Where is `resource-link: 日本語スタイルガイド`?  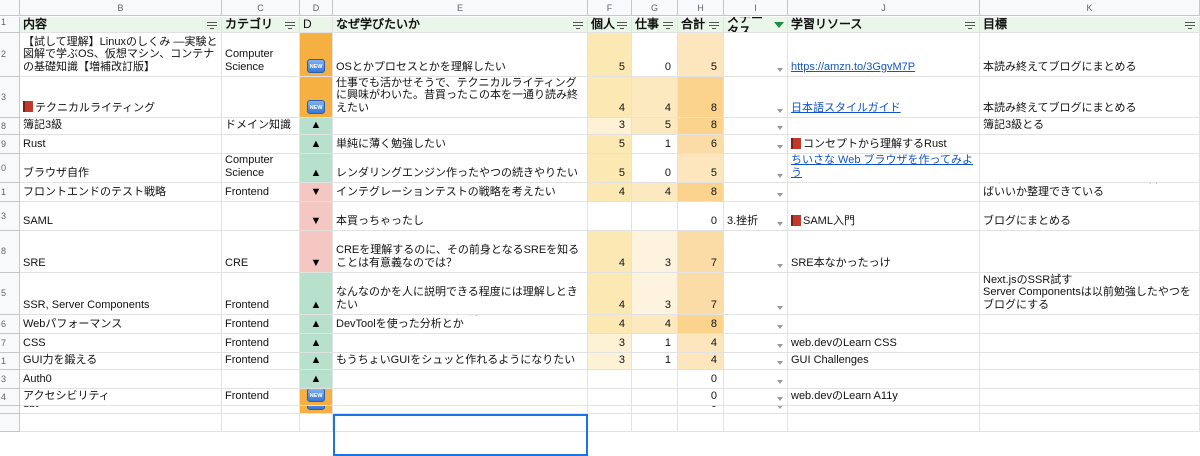 resource-link: 日本語スタイルガイド is located at coordinates (846, 108).